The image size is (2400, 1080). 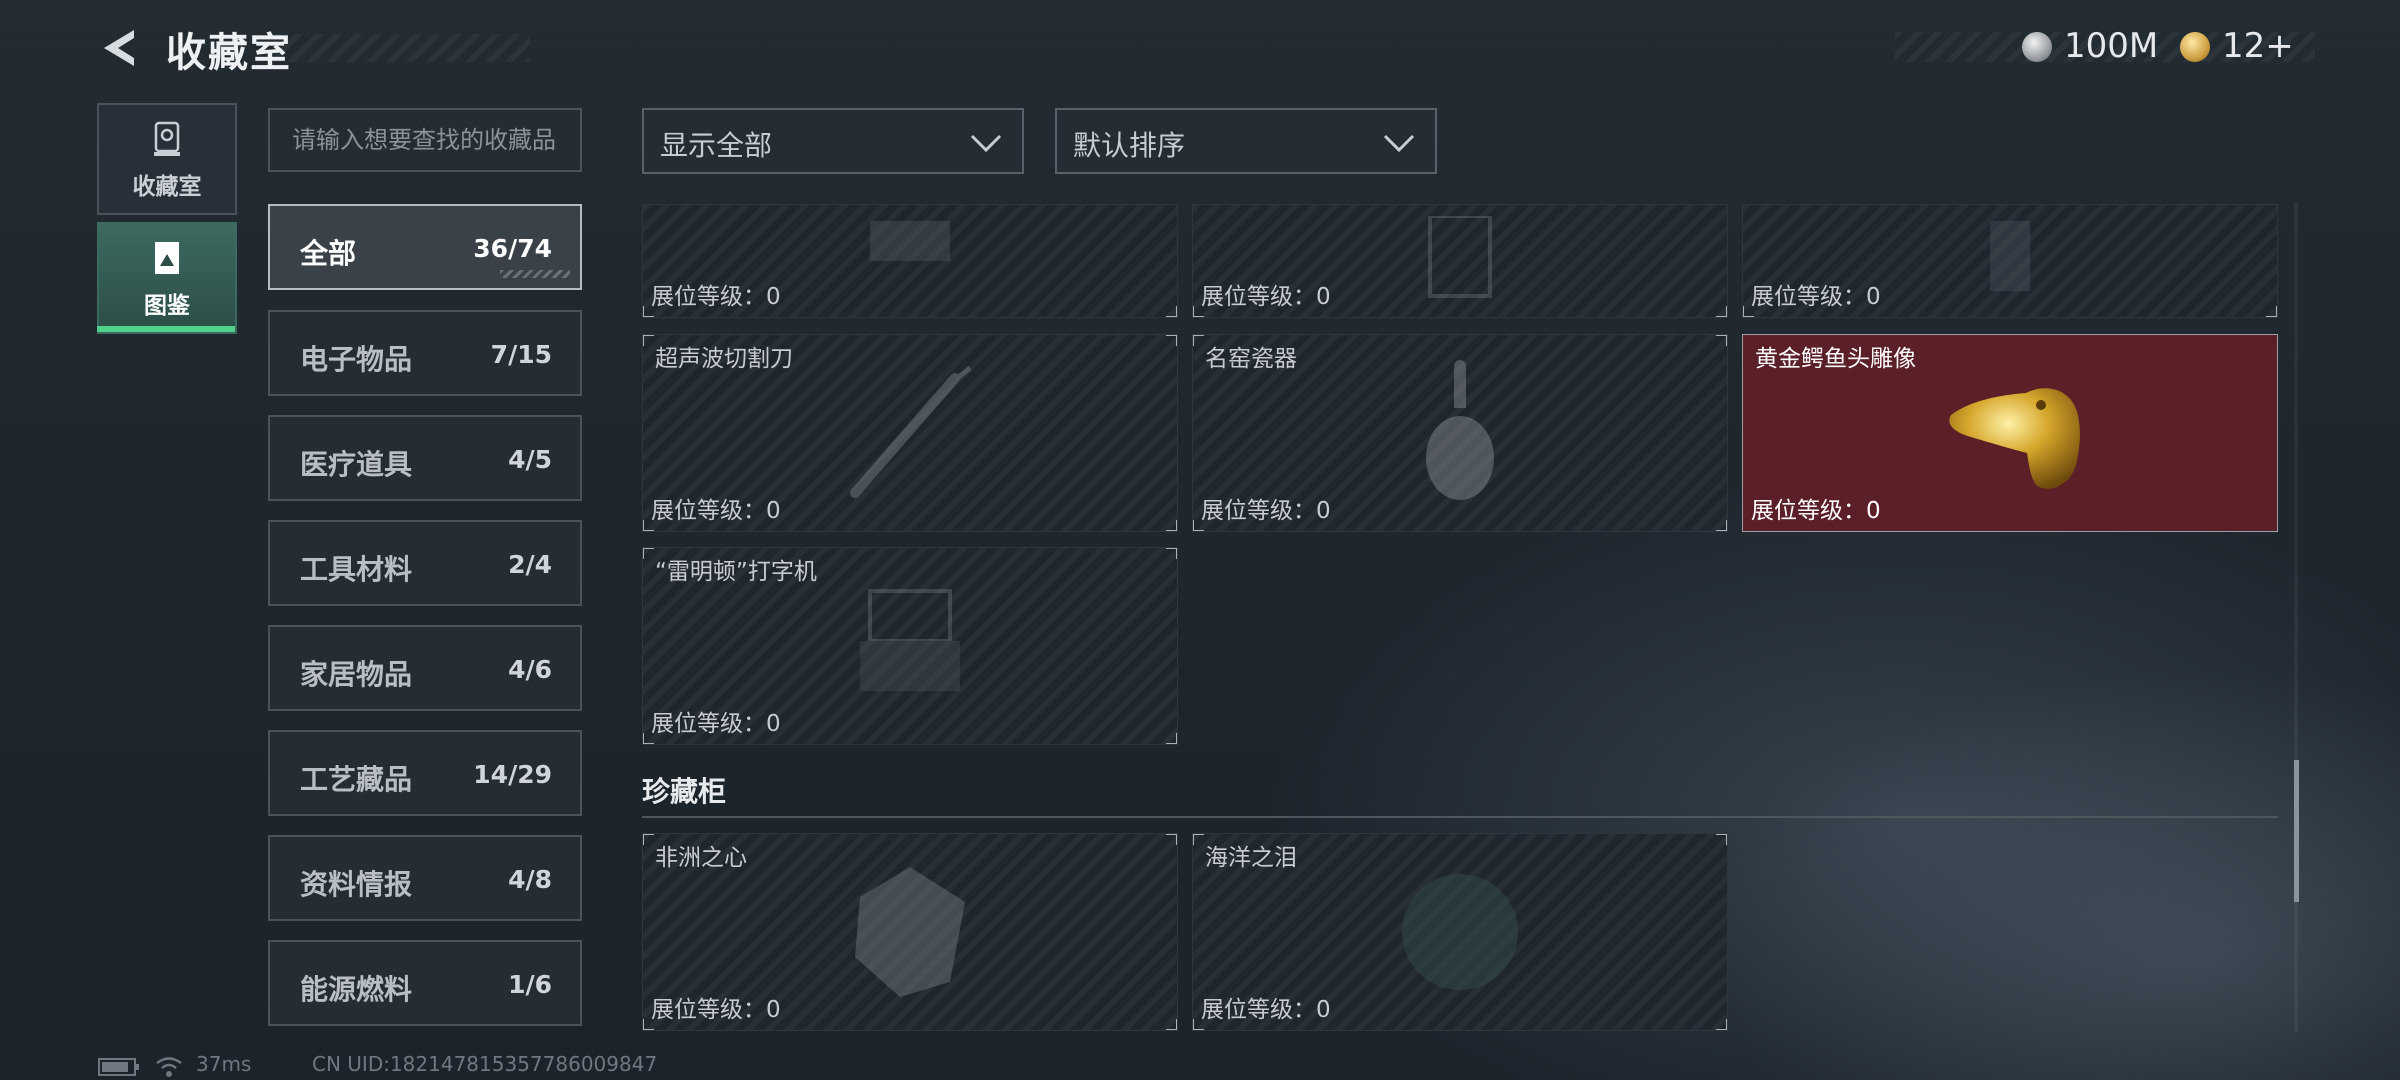 What do you see at coordinates (167, 278) in the screenshot?
I see `tab-catalog: 图鉴` at bounding box center [167, 278].